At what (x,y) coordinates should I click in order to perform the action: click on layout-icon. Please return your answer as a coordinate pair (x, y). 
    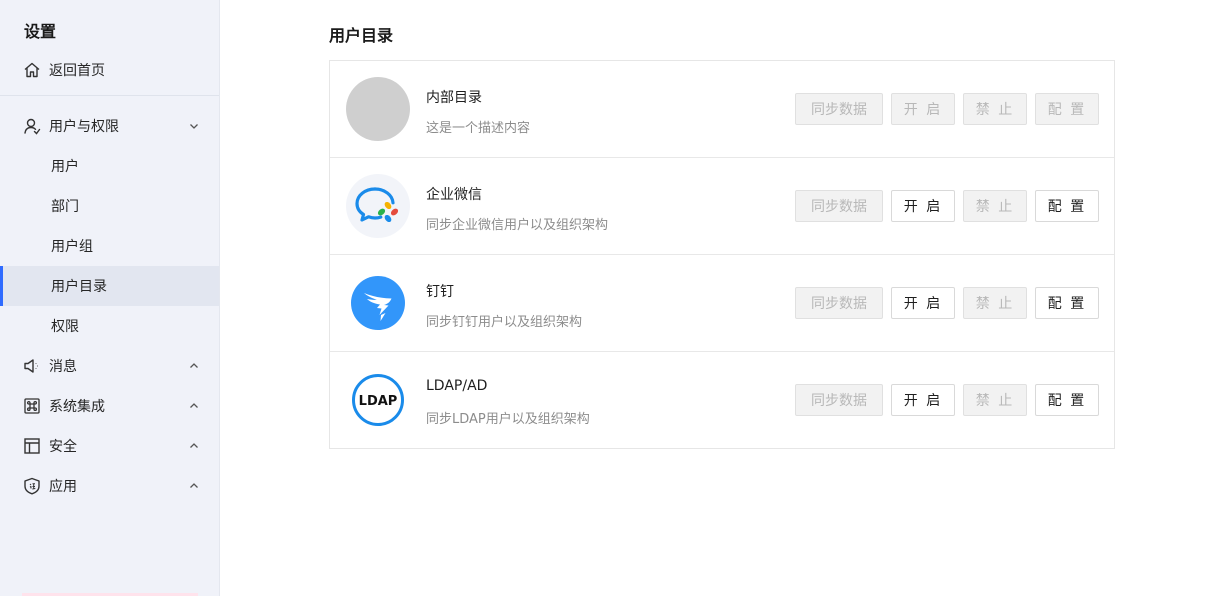
    Looking at the image, I should click on (32, 446).